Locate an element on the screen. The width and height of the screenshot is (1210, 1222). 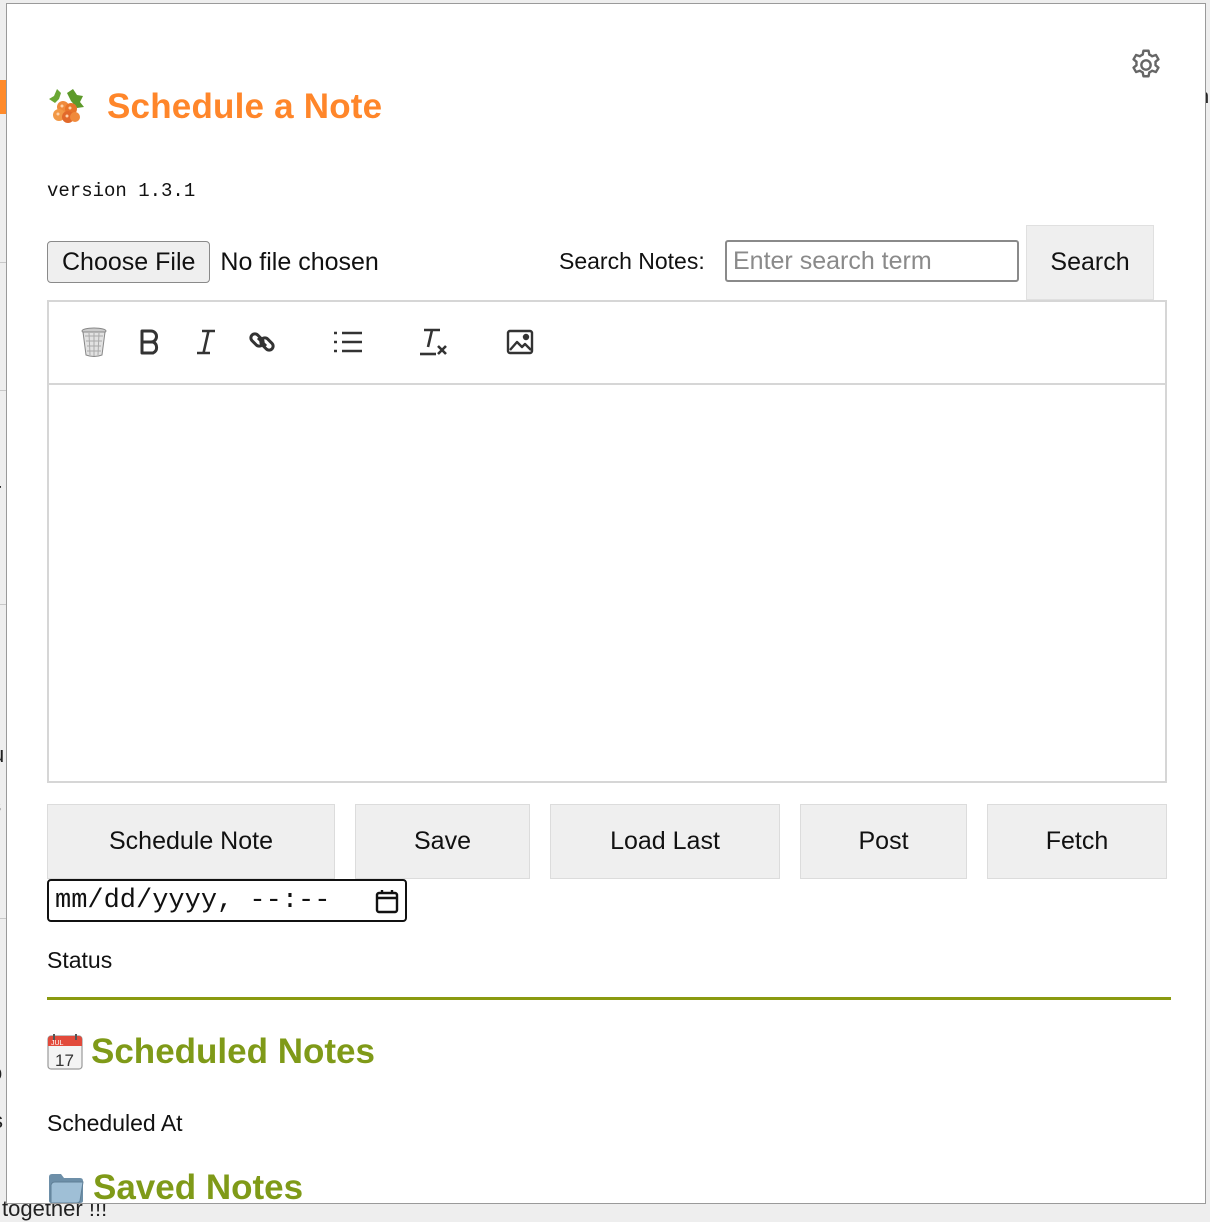
background-text: o is located at coordinates (1, 1073).